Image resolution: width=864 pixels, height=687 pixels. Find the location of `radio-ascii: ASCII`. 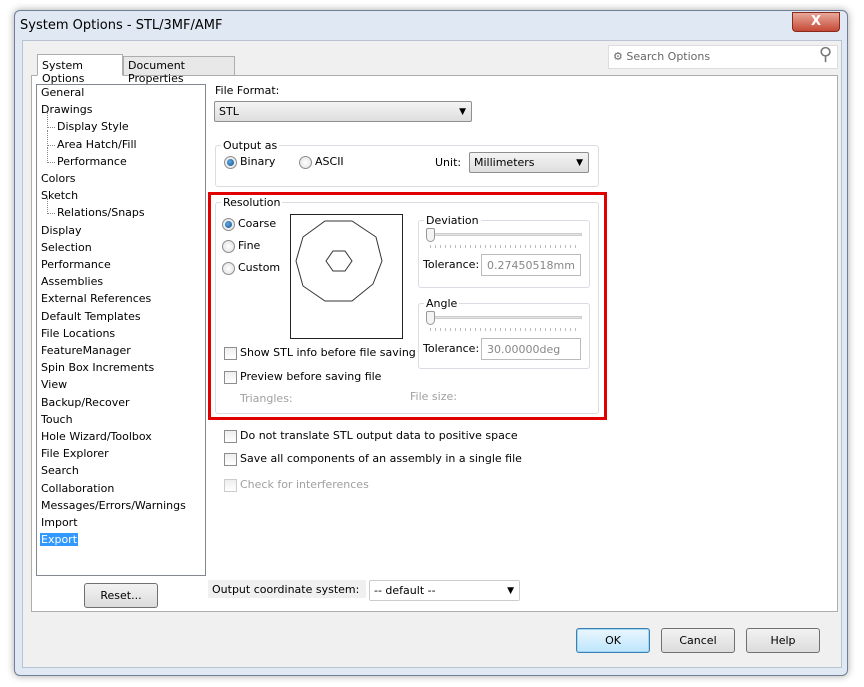

radio-ascii: ASCII is located at coordinates (321, 162).